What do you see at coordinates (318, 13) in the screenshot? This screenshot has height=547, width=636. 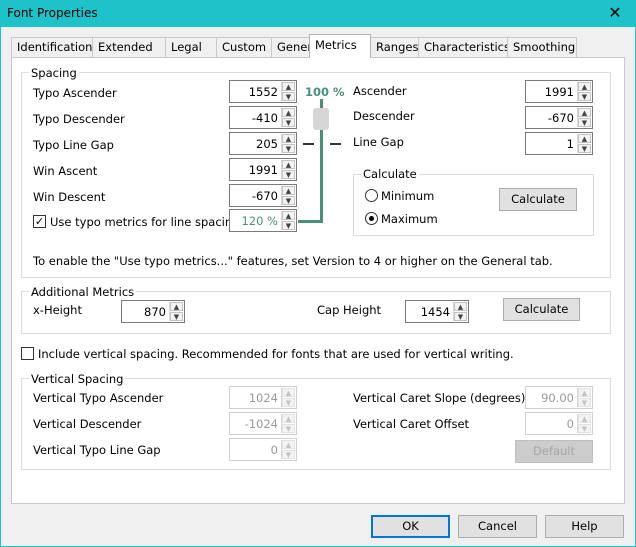 I see `title-bar: Font Properties ✕` at bounding box center [318, 13].